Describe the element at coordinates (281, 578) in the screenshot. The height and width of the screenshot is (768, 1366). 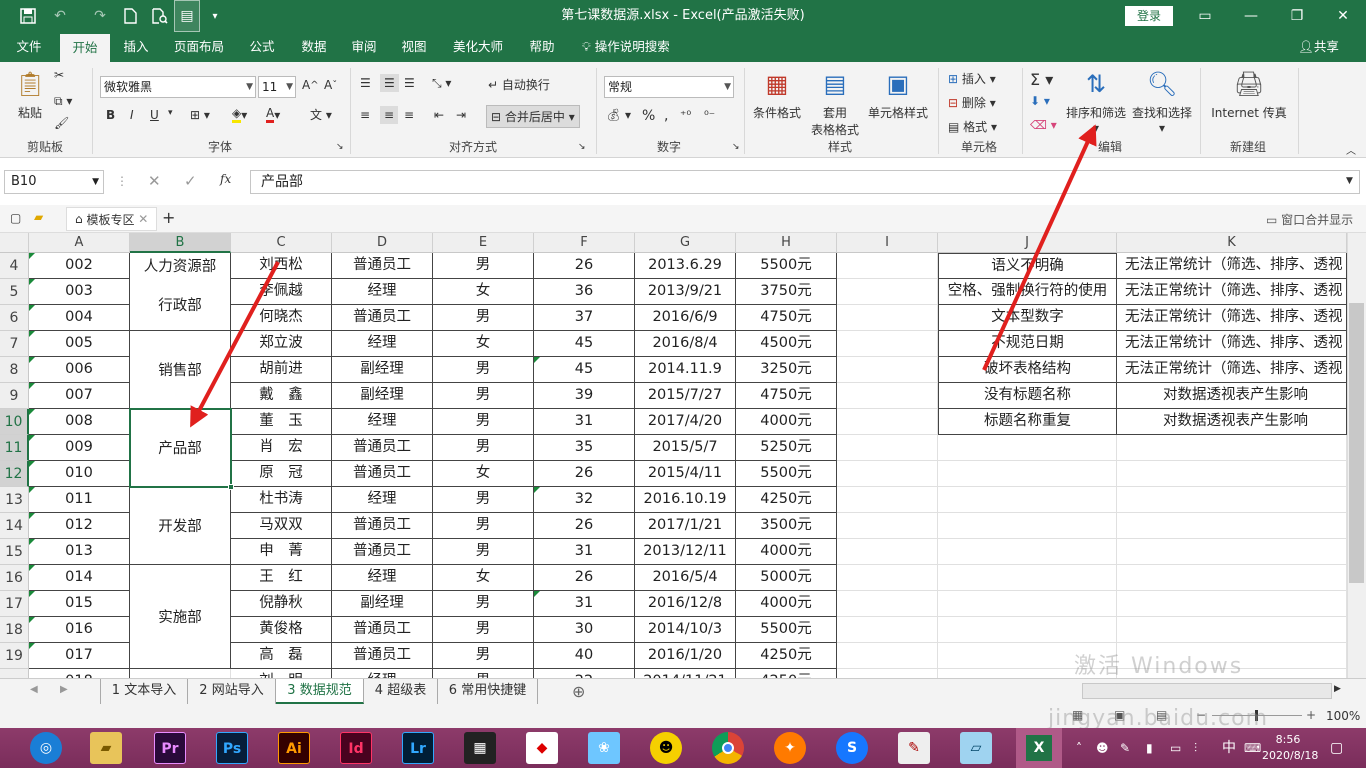
I see `table-cell: 王 红` at that location.